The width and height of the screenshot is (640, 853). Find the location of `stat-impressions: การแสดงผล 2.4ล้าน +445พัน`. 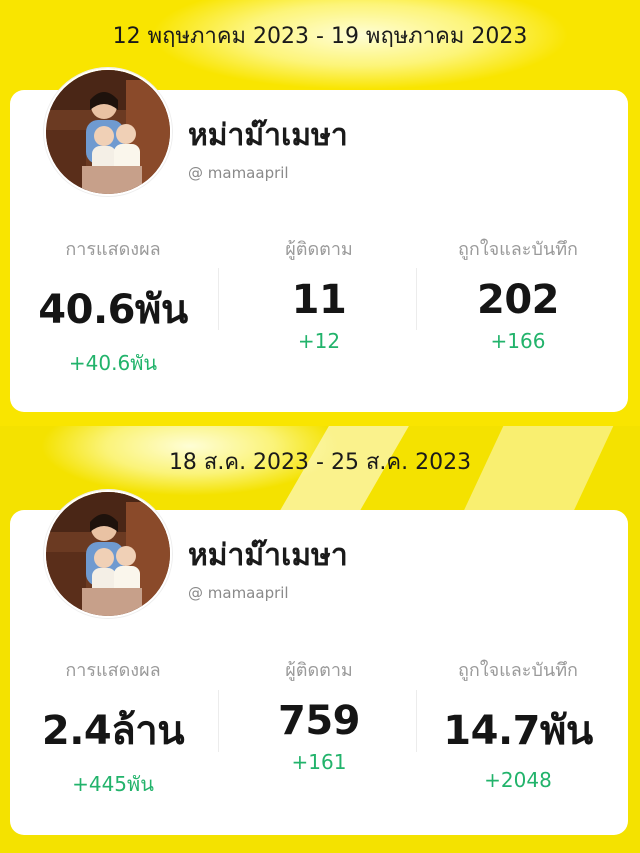

stat-impressions: การแสดงผล 2.4ล้าน +445พัน is located at coordinates (113, 727).